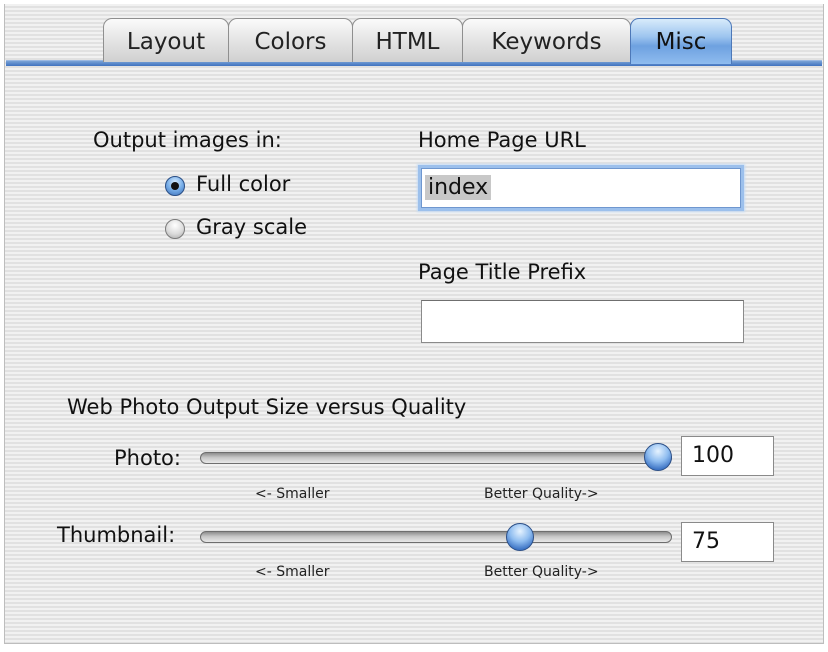 The width and height of the screenshot is (828, 652). I want to click on photo-better-quality-hint: Better Quality->, so click(541, 494).